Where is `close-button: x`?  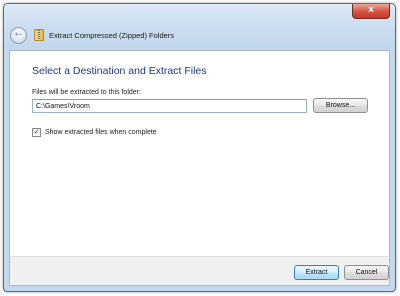 close-button: x is located at coordinates (371, 11).